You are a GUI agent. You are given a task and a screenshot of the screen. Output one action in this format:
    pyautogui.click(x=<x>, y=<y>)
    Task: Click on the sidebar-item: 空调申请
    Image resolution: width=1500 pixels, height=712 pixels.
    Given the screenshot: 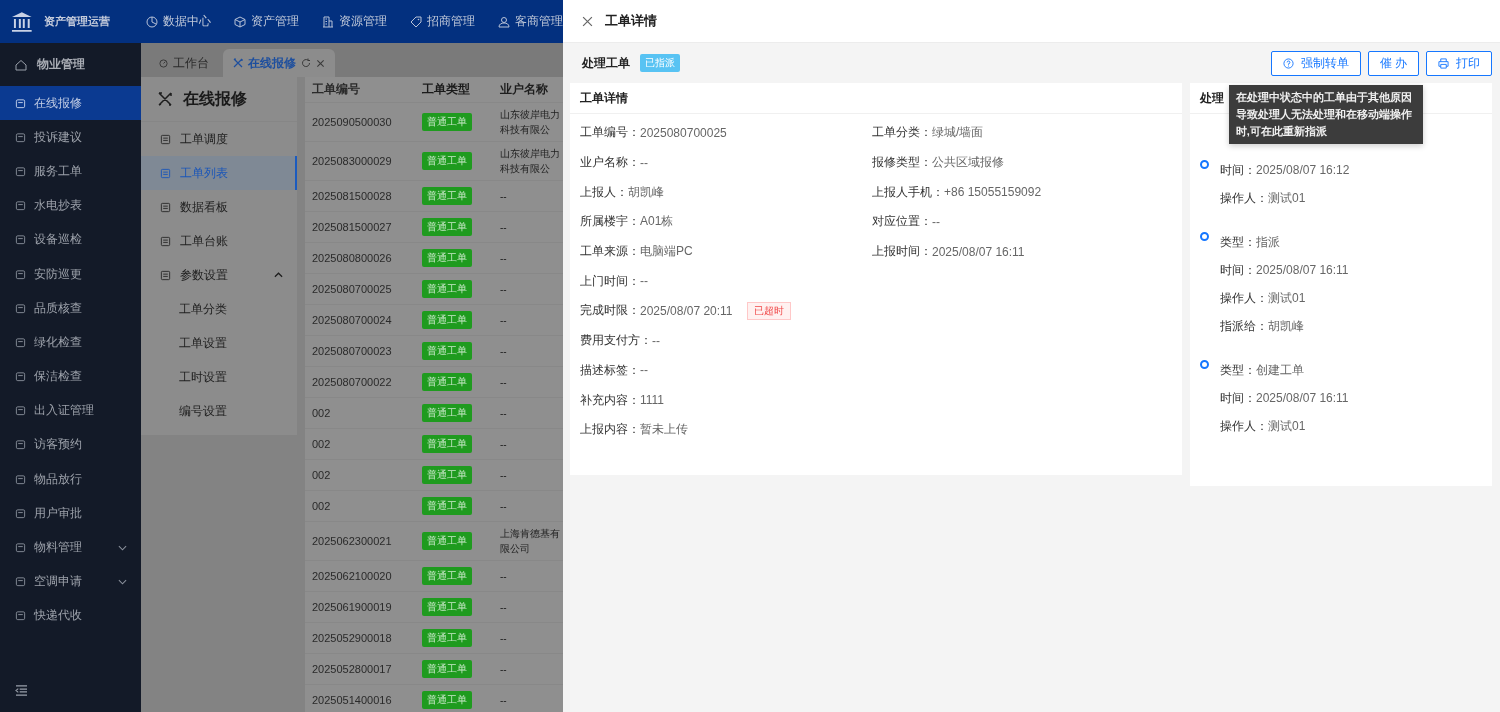 What is the action you would take?
    pyautogui.click(x=70, y=581)
    